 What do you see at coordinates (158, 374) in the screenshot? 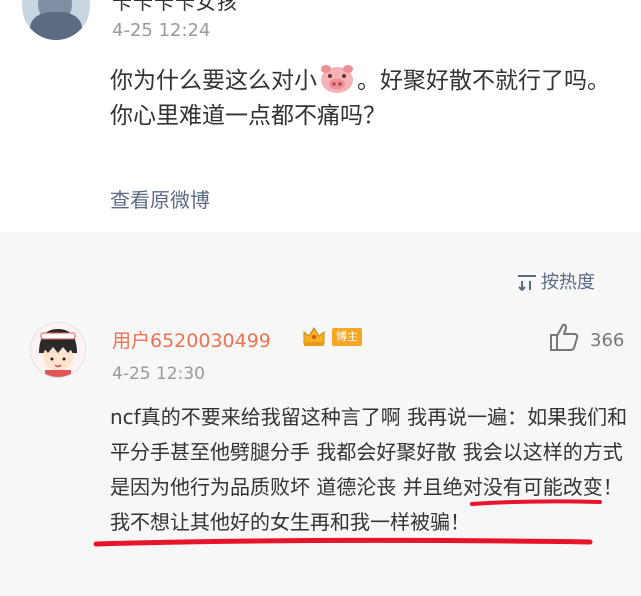
I see `comment-time: 4-25 12:30` at bounding box center [158, 374].